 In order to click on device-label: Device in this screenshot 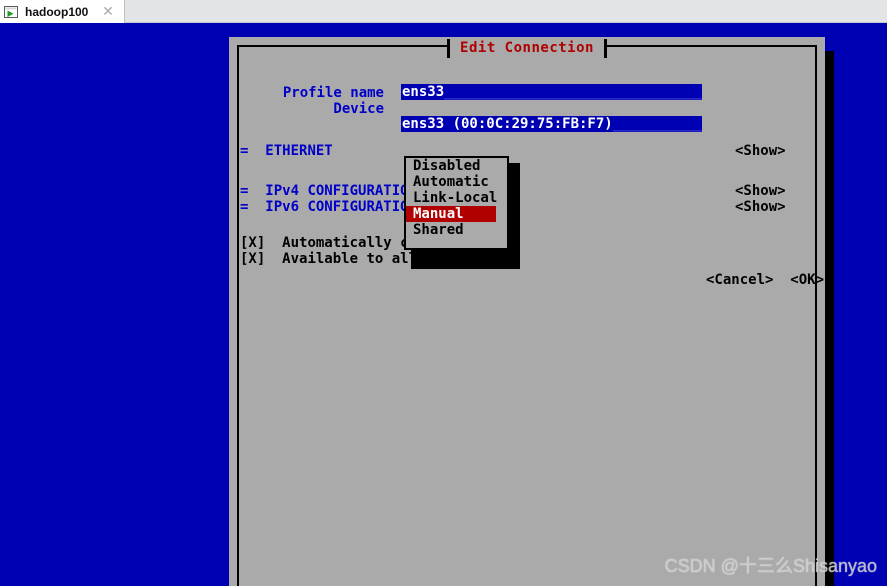, I will do `click(358, 109)`.